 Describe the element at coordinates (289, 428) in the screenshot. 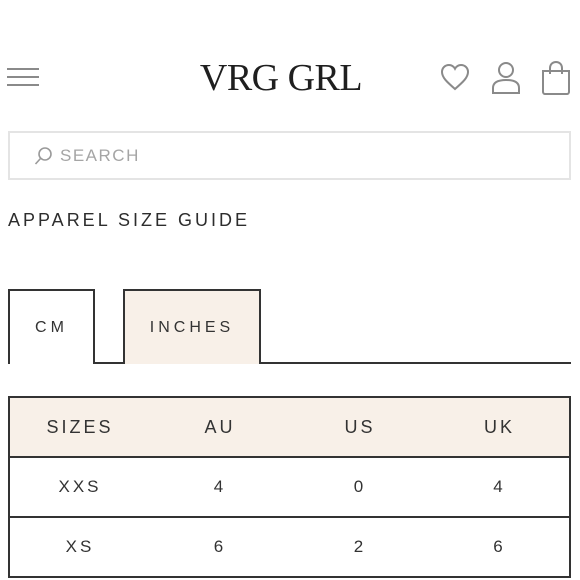

I see `table-header-row: SIZES AU US UK` at that location.